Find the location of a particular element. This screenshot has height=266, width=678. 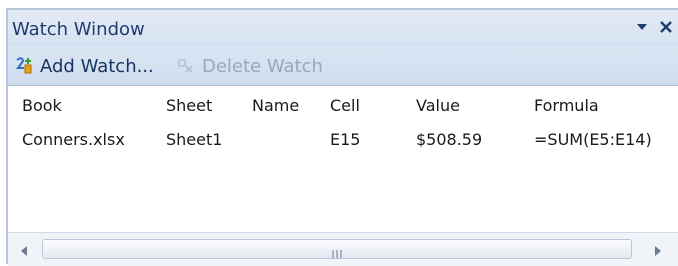

delete-watch-label: Delete Watch is located at coordinates (262, 66).